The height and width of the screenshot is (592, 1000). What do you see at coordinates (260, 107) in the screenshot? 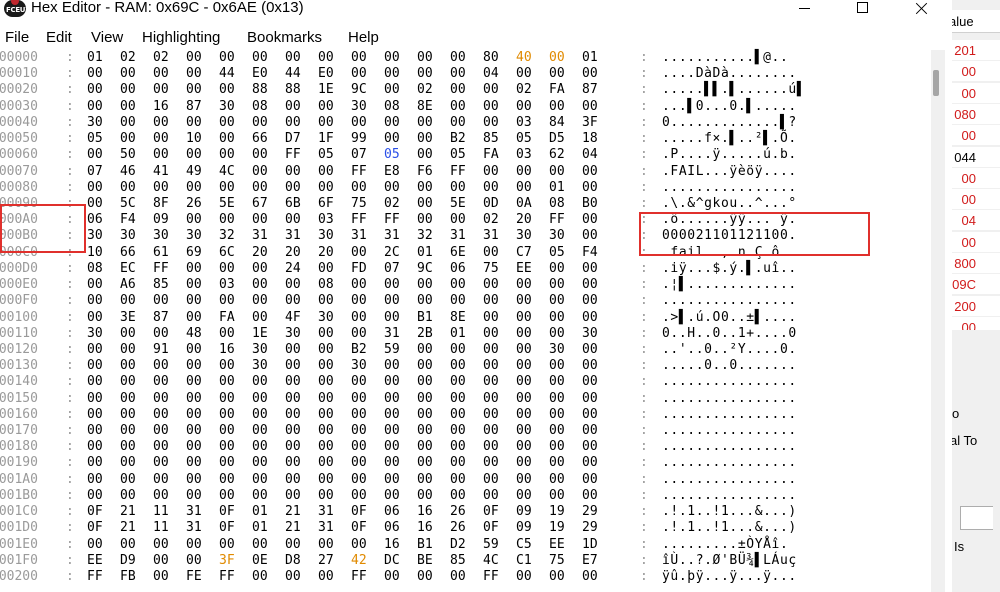
I see `byte-cell: 08` at bounding box center [260, 107].